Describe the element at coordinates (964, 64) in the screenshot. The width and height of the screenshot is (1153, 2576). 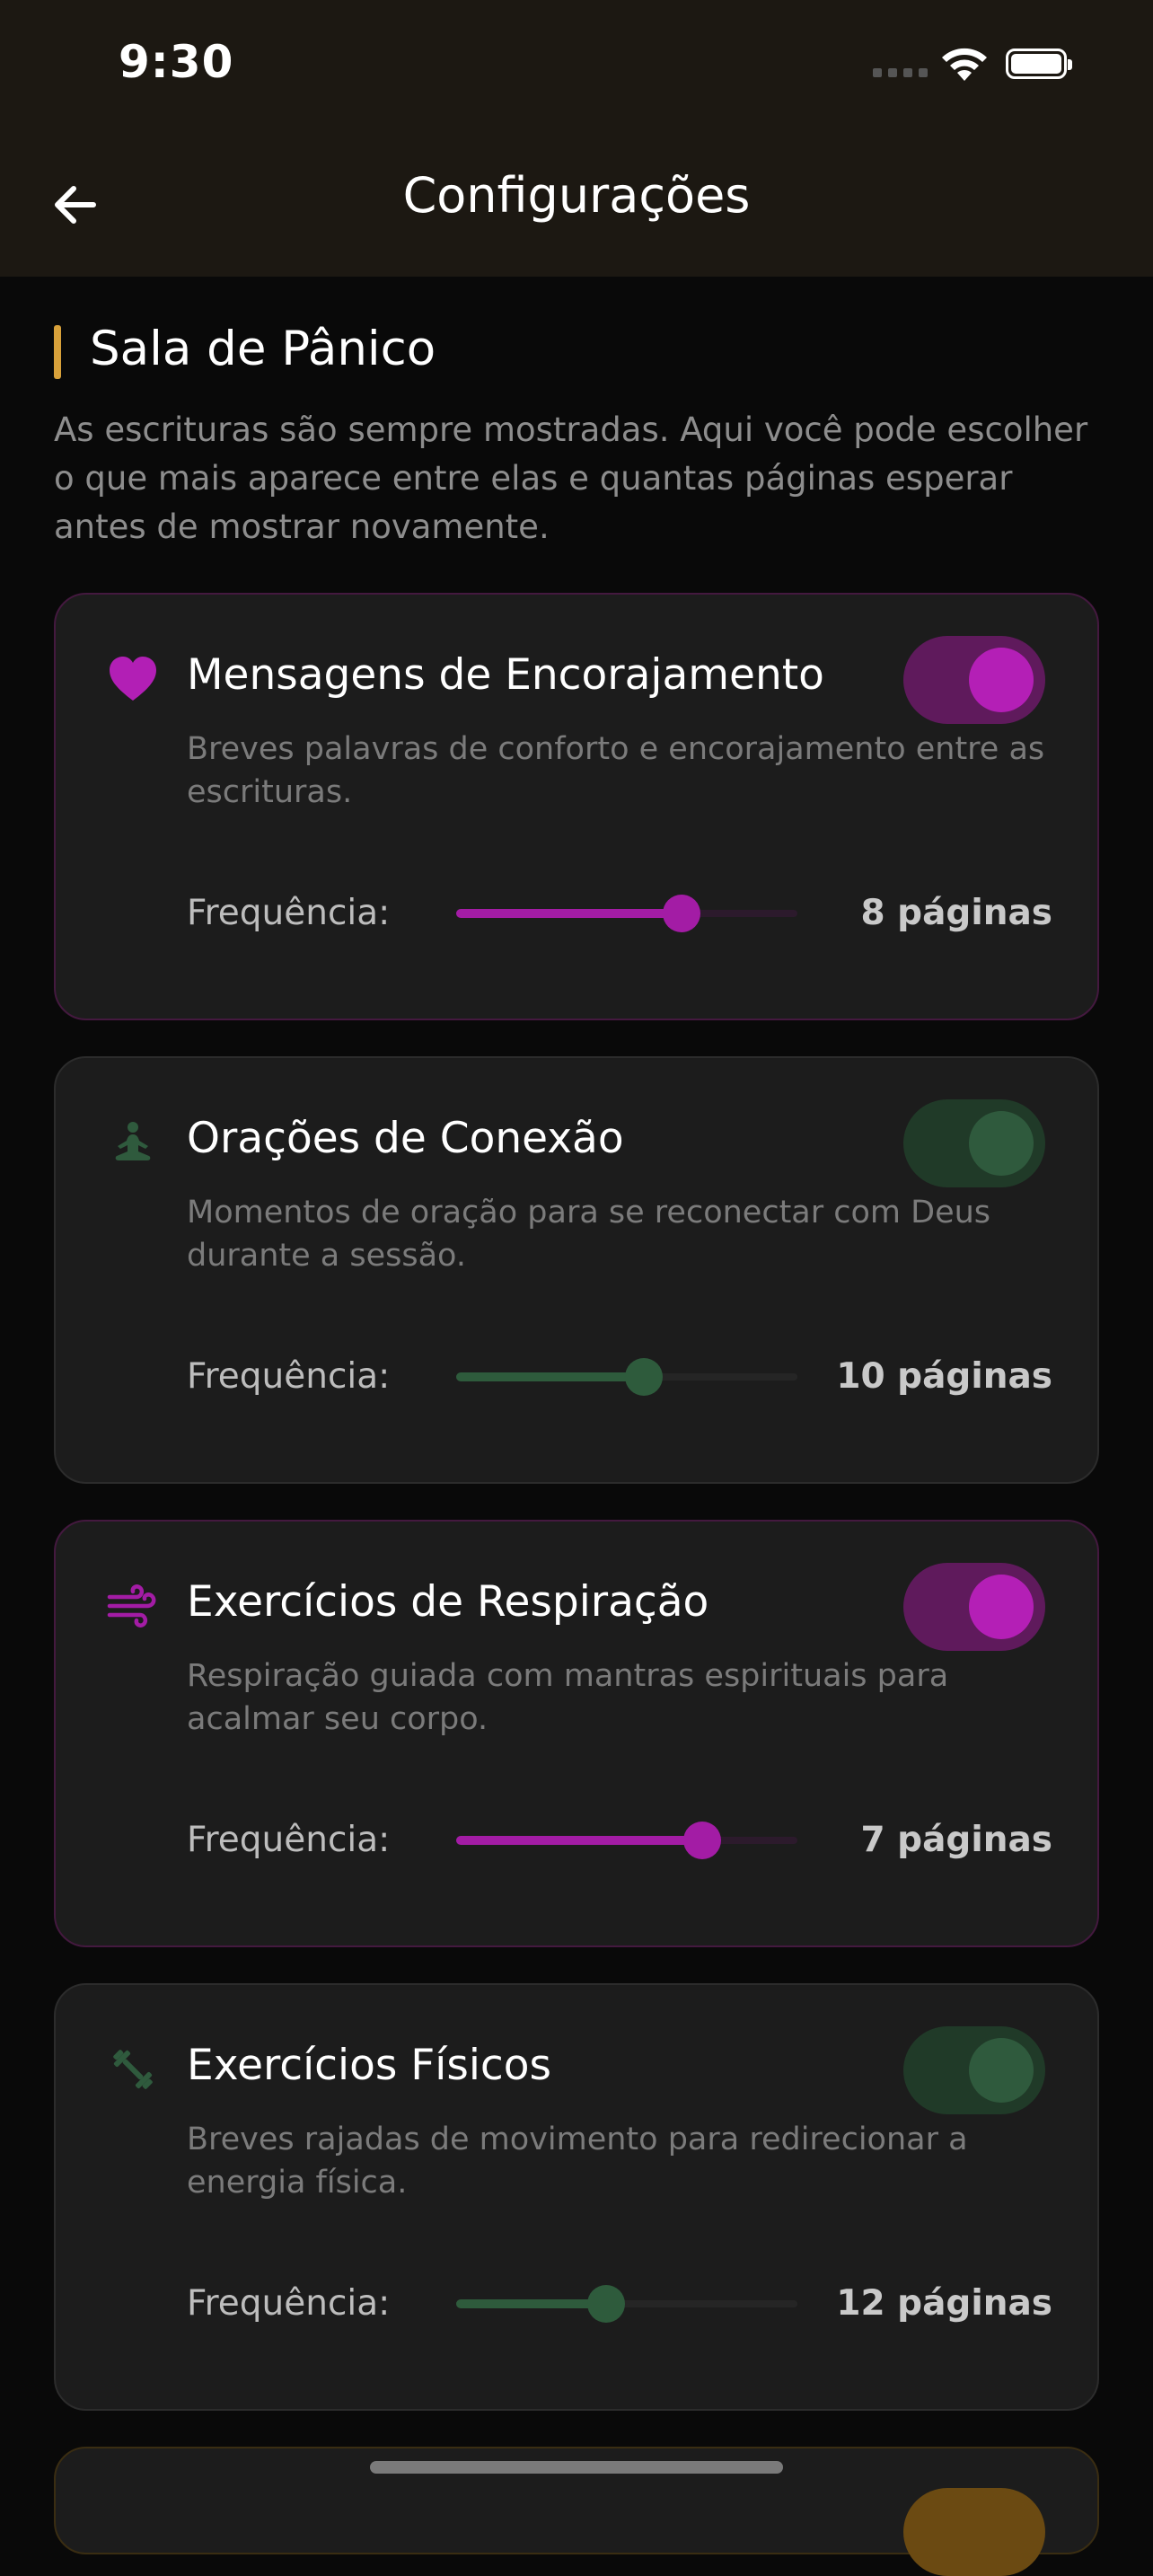
I see `wifi-icon` at that location.